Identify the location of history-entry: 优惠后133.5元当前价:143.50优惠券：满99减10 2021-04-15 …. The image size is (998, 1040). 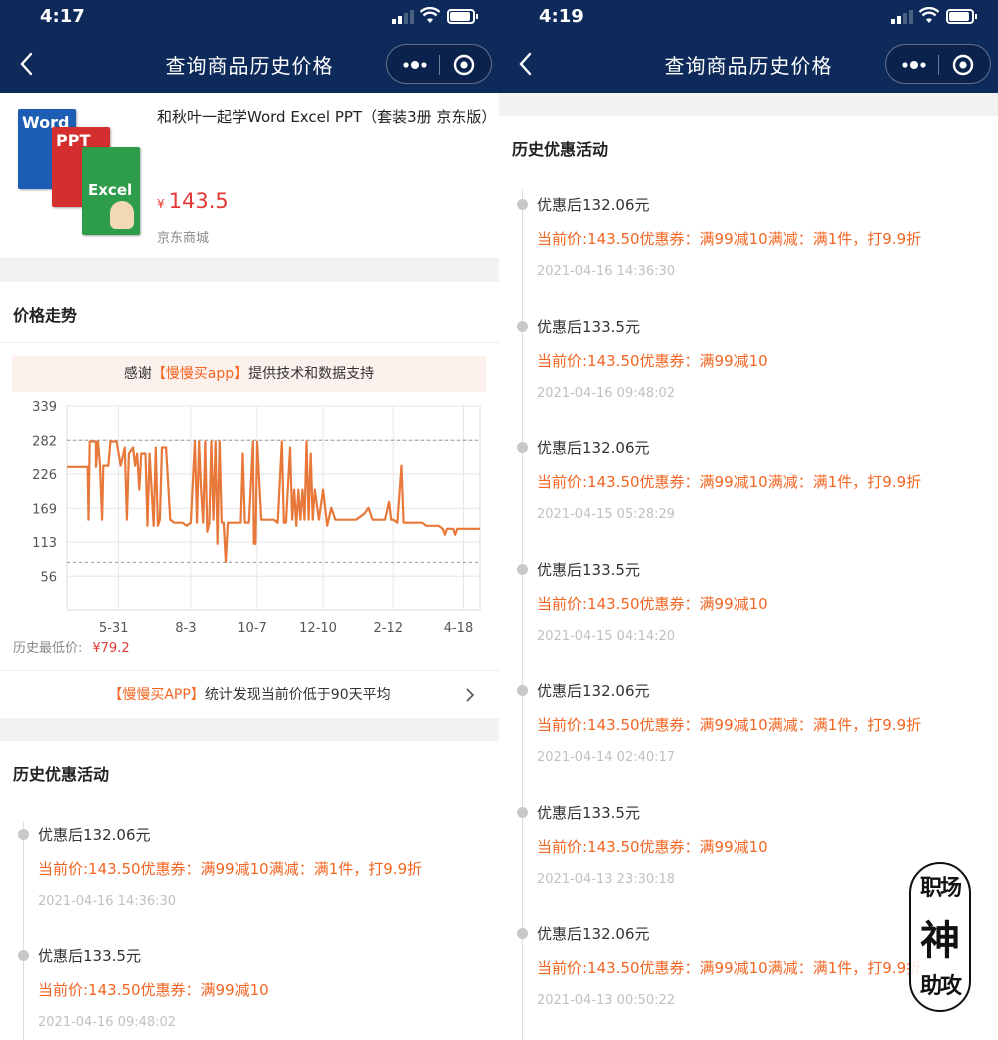
(748, 619).